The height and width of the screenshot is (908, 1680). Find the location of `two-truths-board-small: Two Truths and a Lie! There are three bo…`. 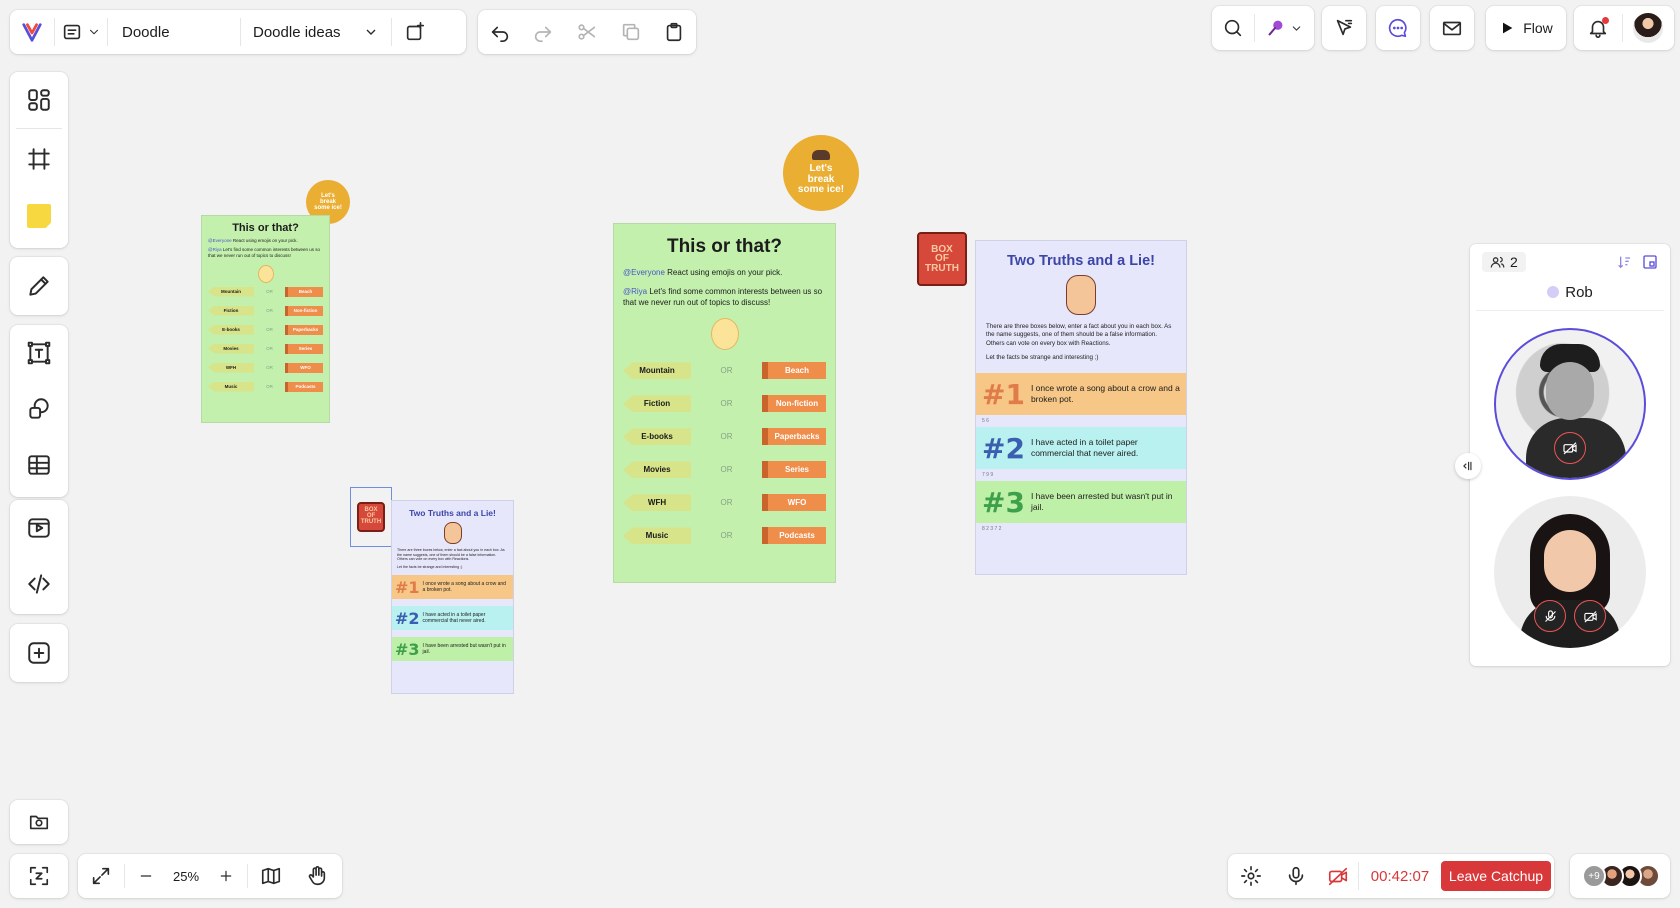

two-truths-board-small: Two Truths and a Lie! There are three bo… is located at coordinates (452, 597).